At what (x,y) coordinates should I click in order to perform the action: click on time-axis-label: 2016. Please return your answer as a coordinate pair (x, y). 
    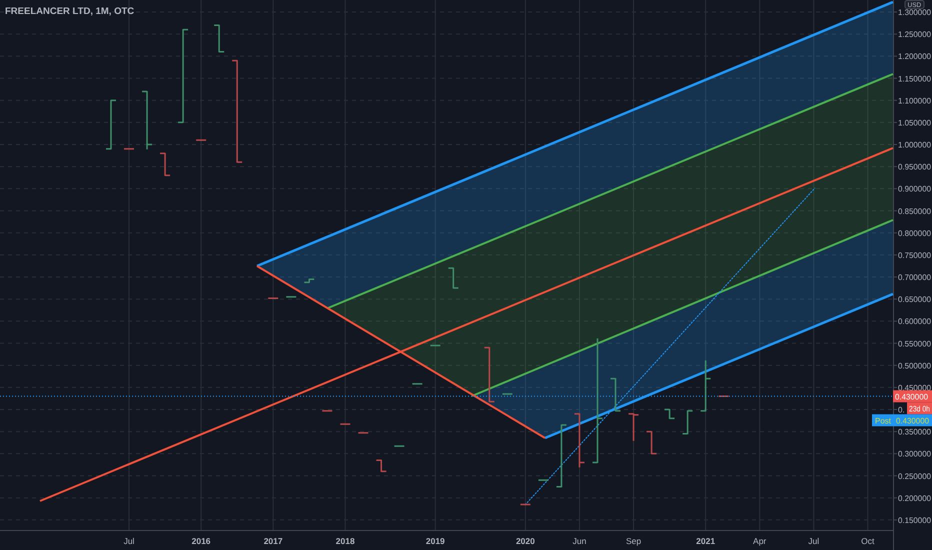
    Looking at the image, I should click on (201, 541).